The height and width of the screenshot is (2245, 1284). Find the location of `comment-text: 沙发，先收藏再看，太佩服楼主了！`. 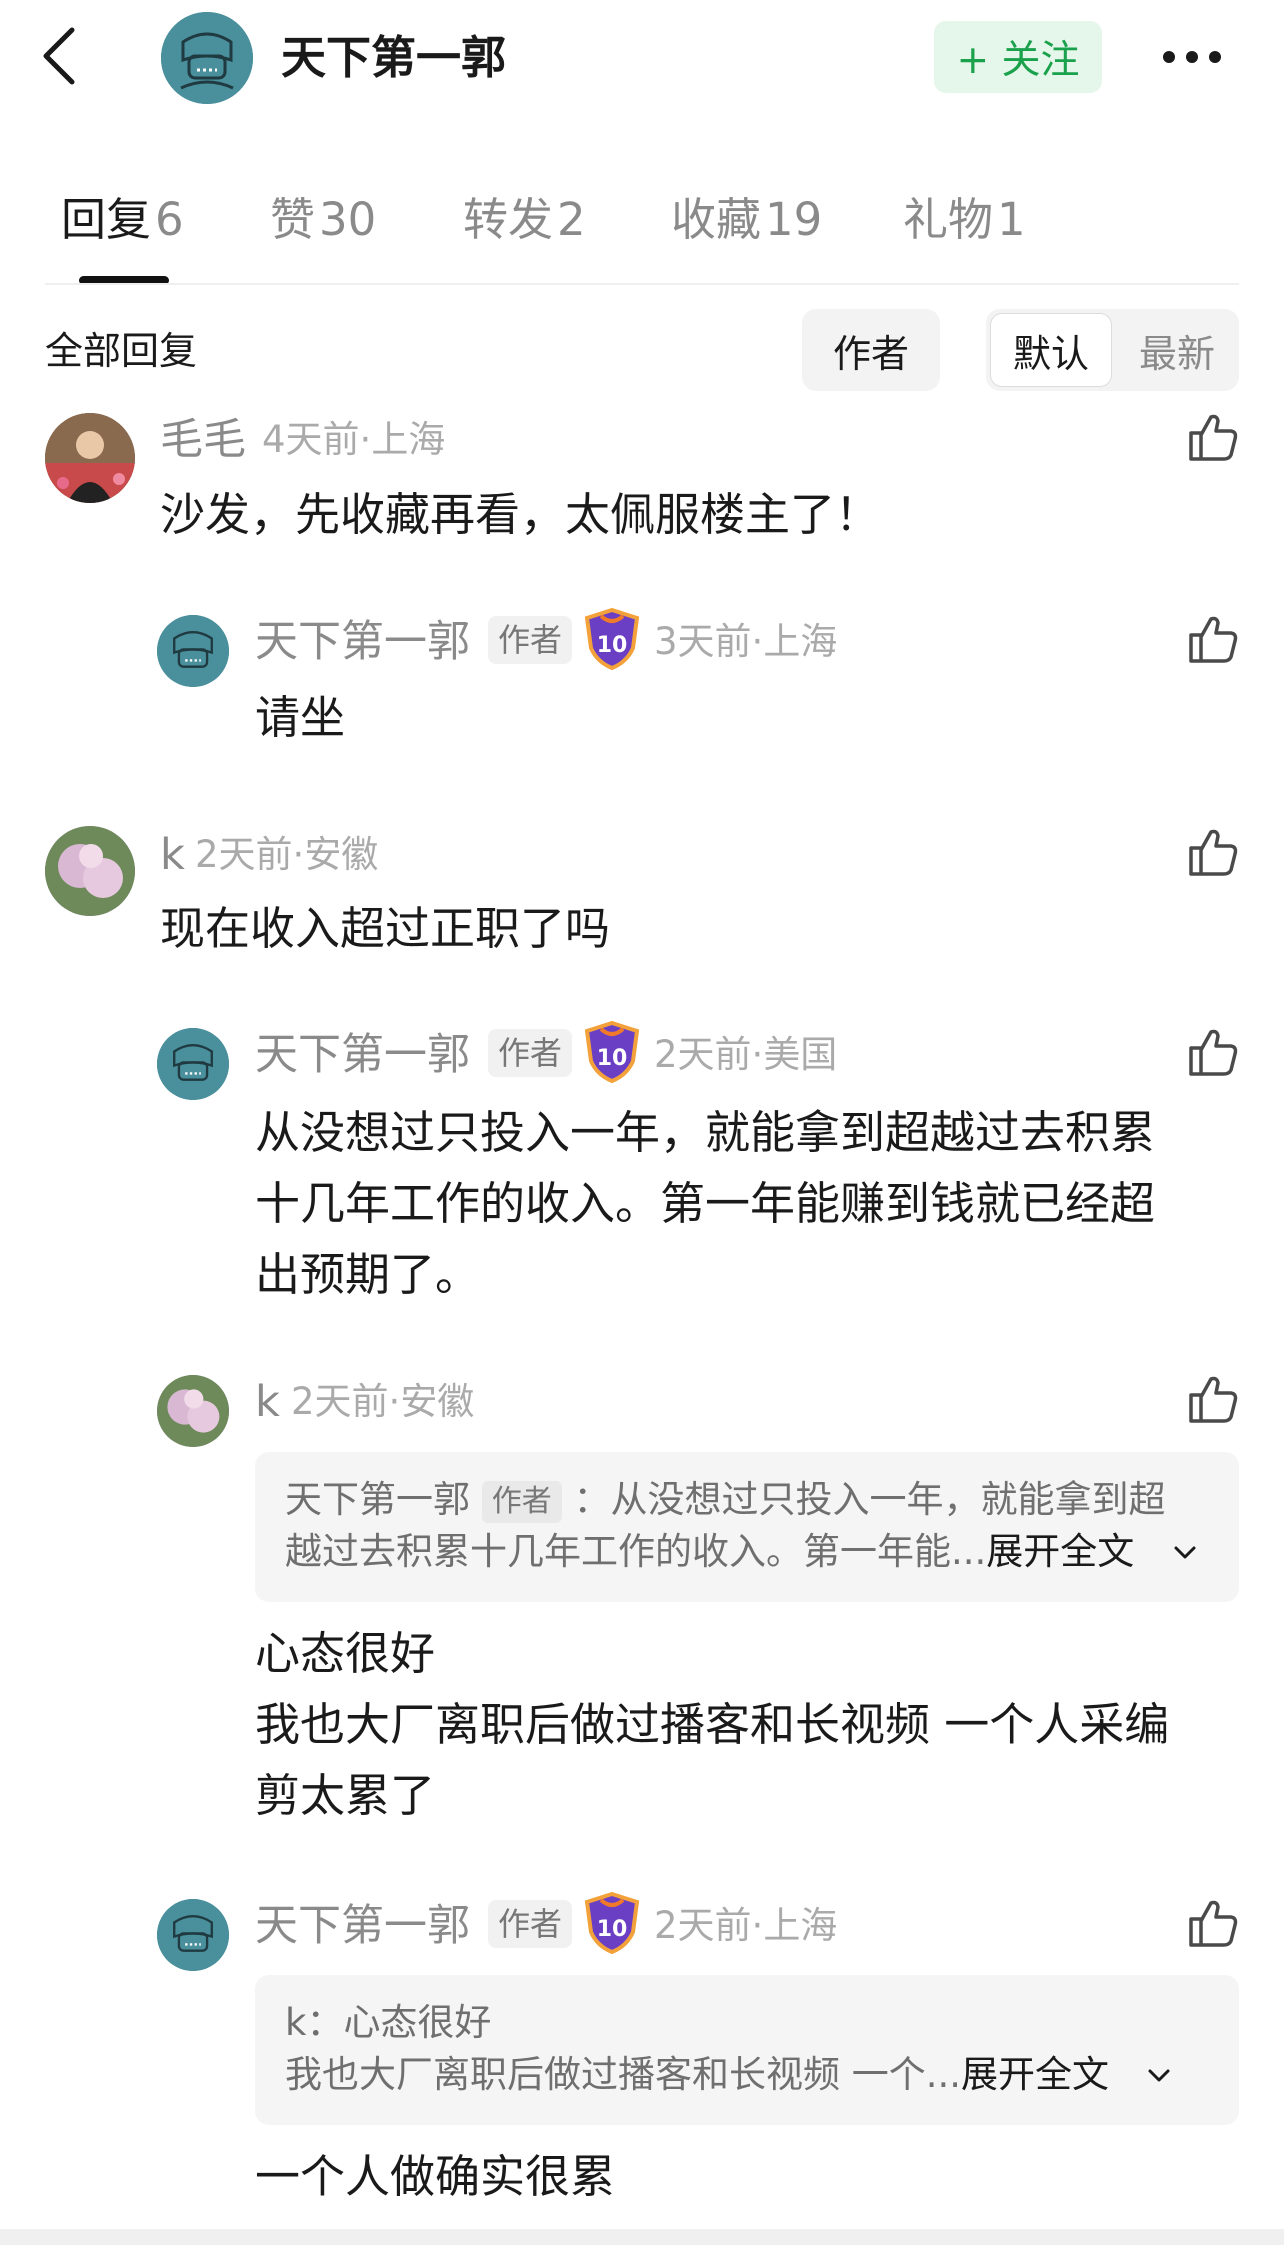

comment-text: 沙发，先收藏再看，太佩服楼主了！ is located at coordinates (520, 514).